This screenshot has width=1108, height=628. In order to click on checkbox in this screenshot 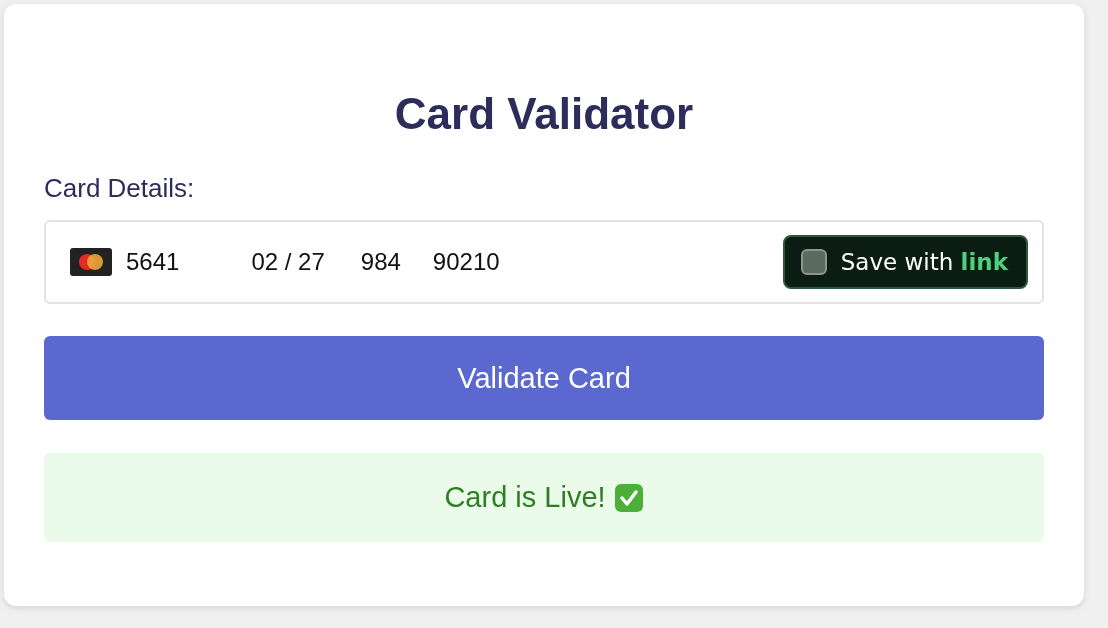, I will do `click(813, 262)`.